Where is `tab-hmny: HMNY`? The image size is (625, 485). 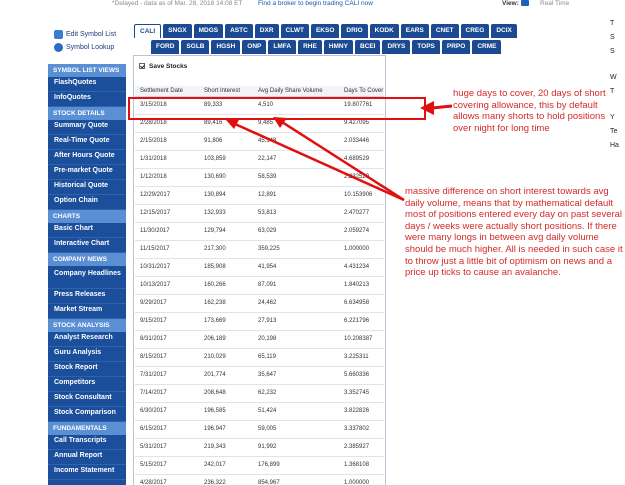 tab-hmny: HMNY is located at coordinates (338, 47).